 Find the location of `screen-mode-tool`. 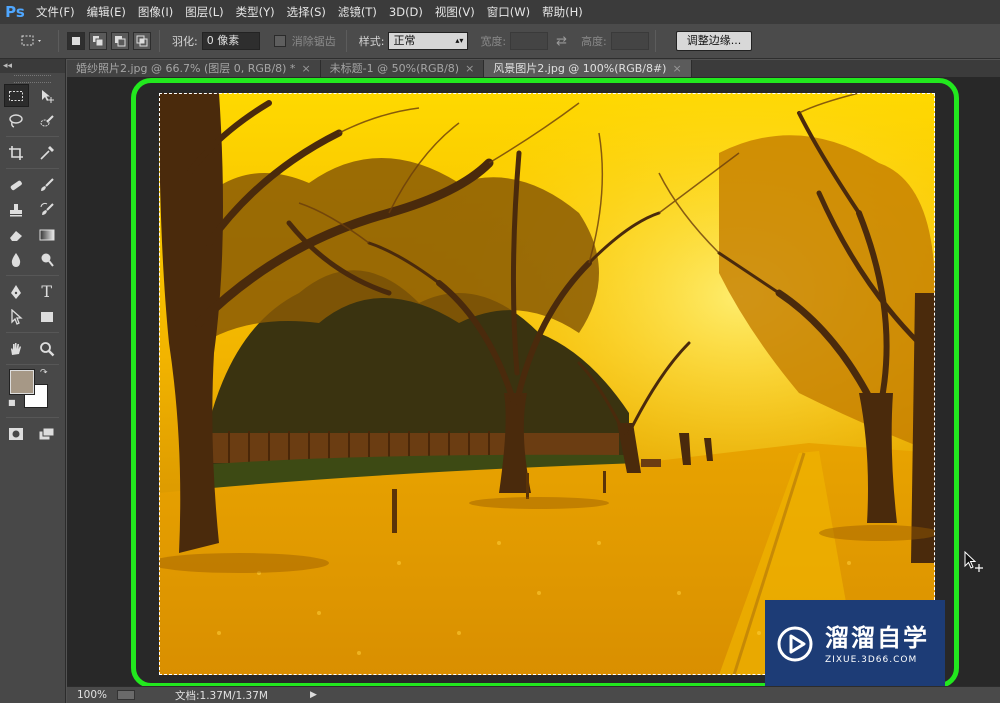

screen-mode-tool is located at coordinates (47, 433).